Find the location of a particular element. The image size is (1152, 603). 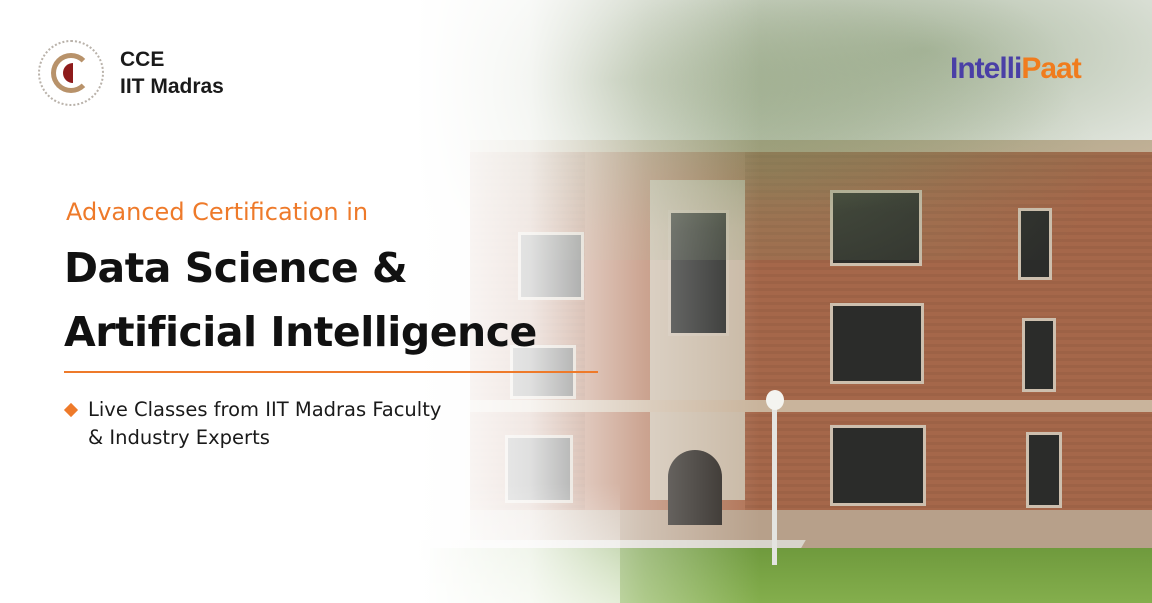

headline-subtitle: Advanced Certification in is located at coordinates (217, 212).